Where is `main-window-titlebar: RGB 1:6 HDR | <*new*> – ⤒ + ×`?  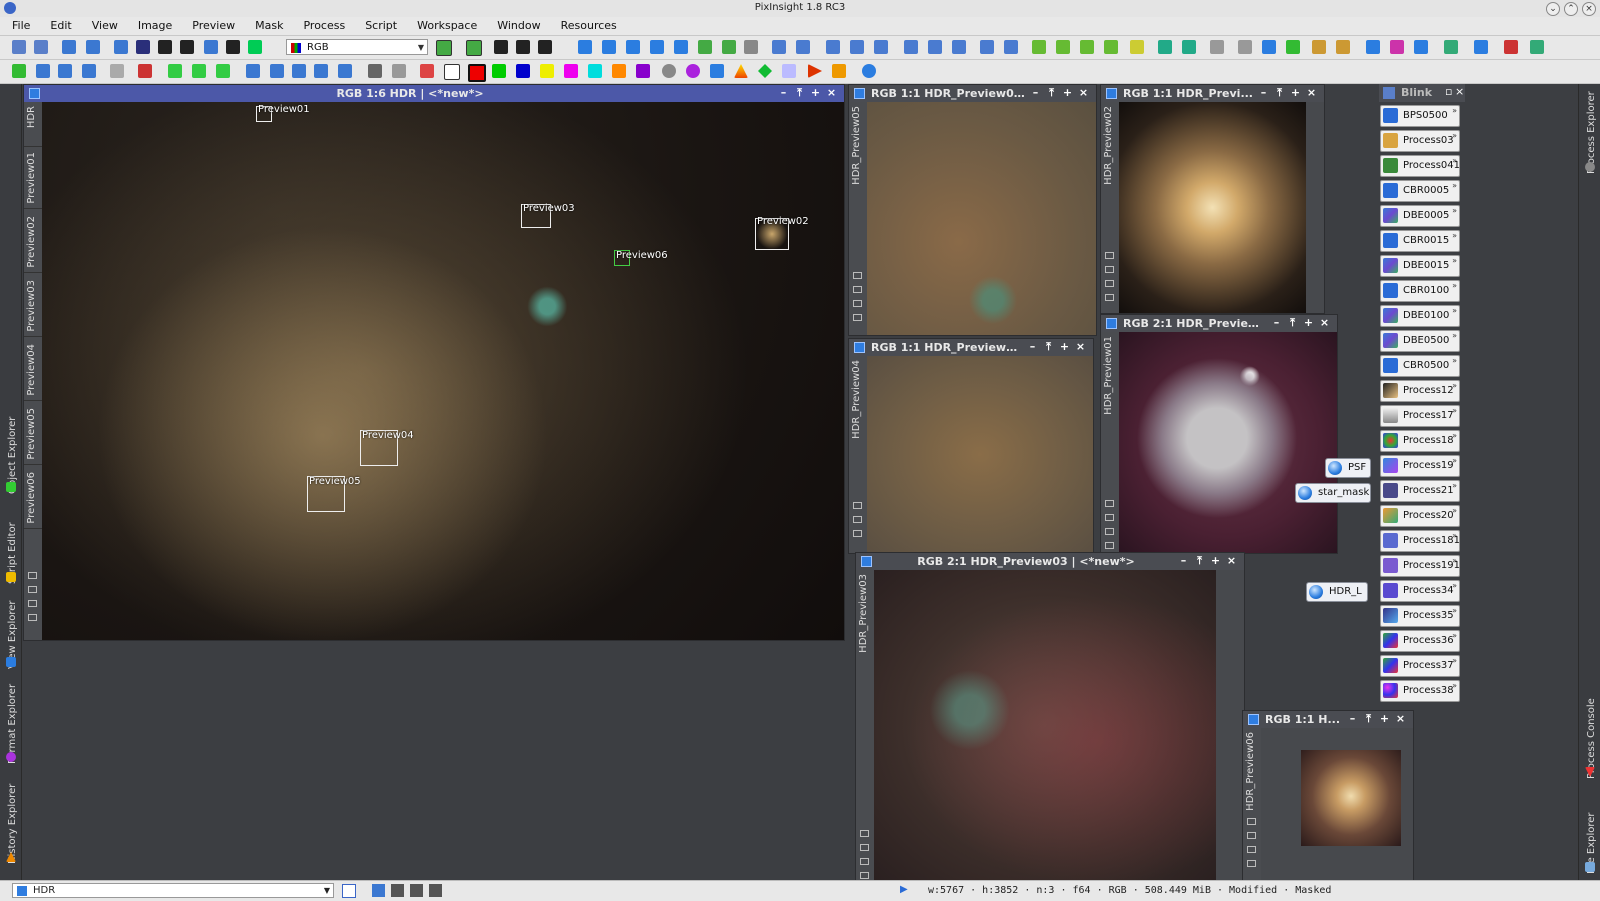
main-window-titlebar: RGB 1:6 HDR | <*new*> – ⤒ + × is located at coordinates (434, 93).